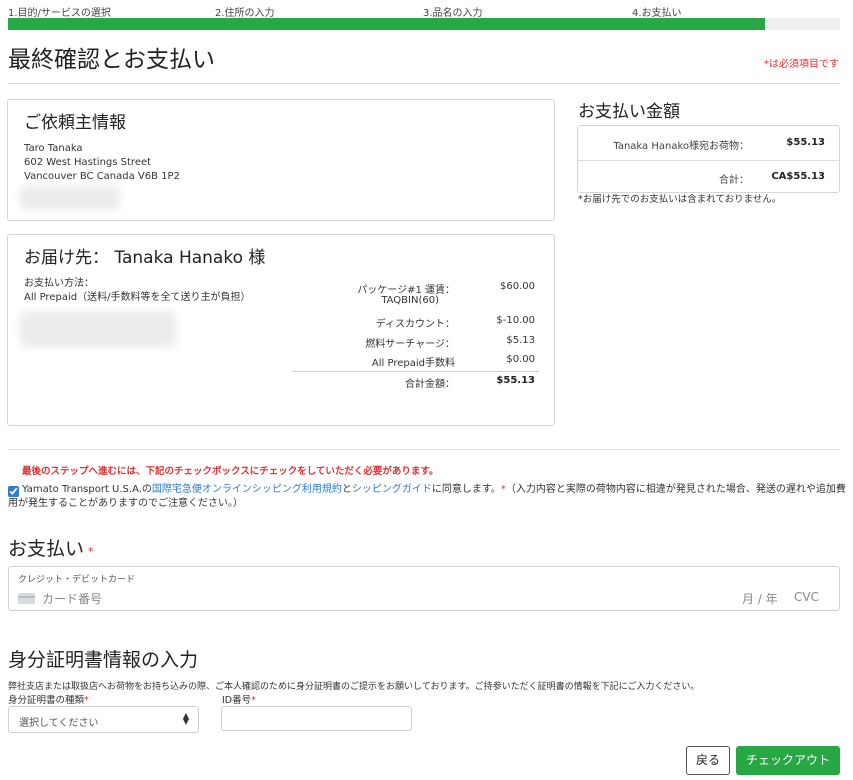  Describe the element at coordinates (681, 146) in the screenshot. I see `summary-parcel-label: Tanaka Hanako様宛お荷物：` at that location.